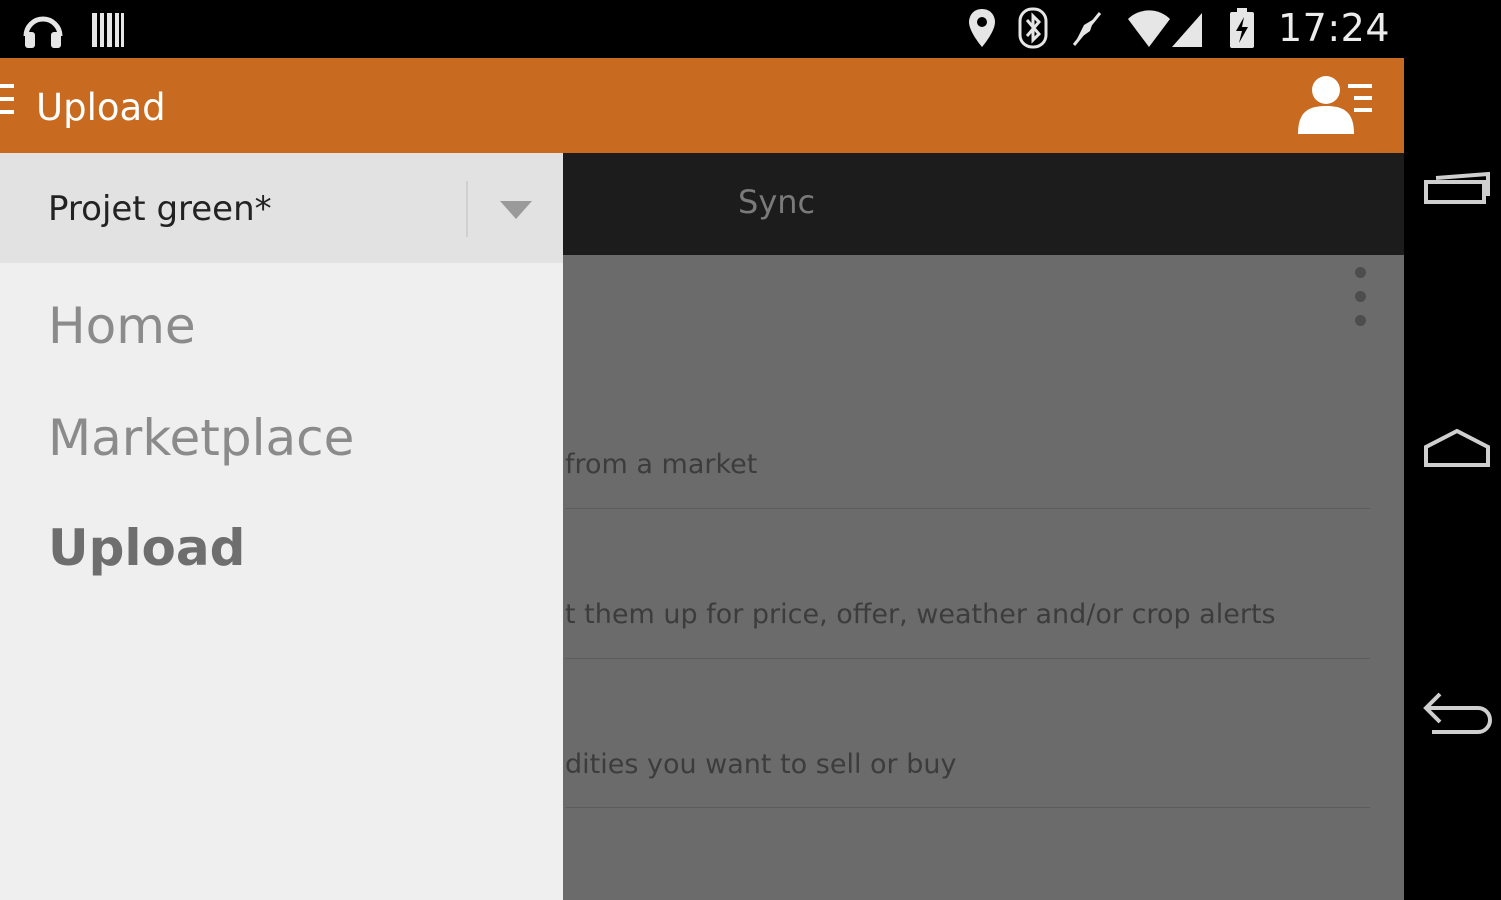  I want to click on back-icon, so click(1457, 713).